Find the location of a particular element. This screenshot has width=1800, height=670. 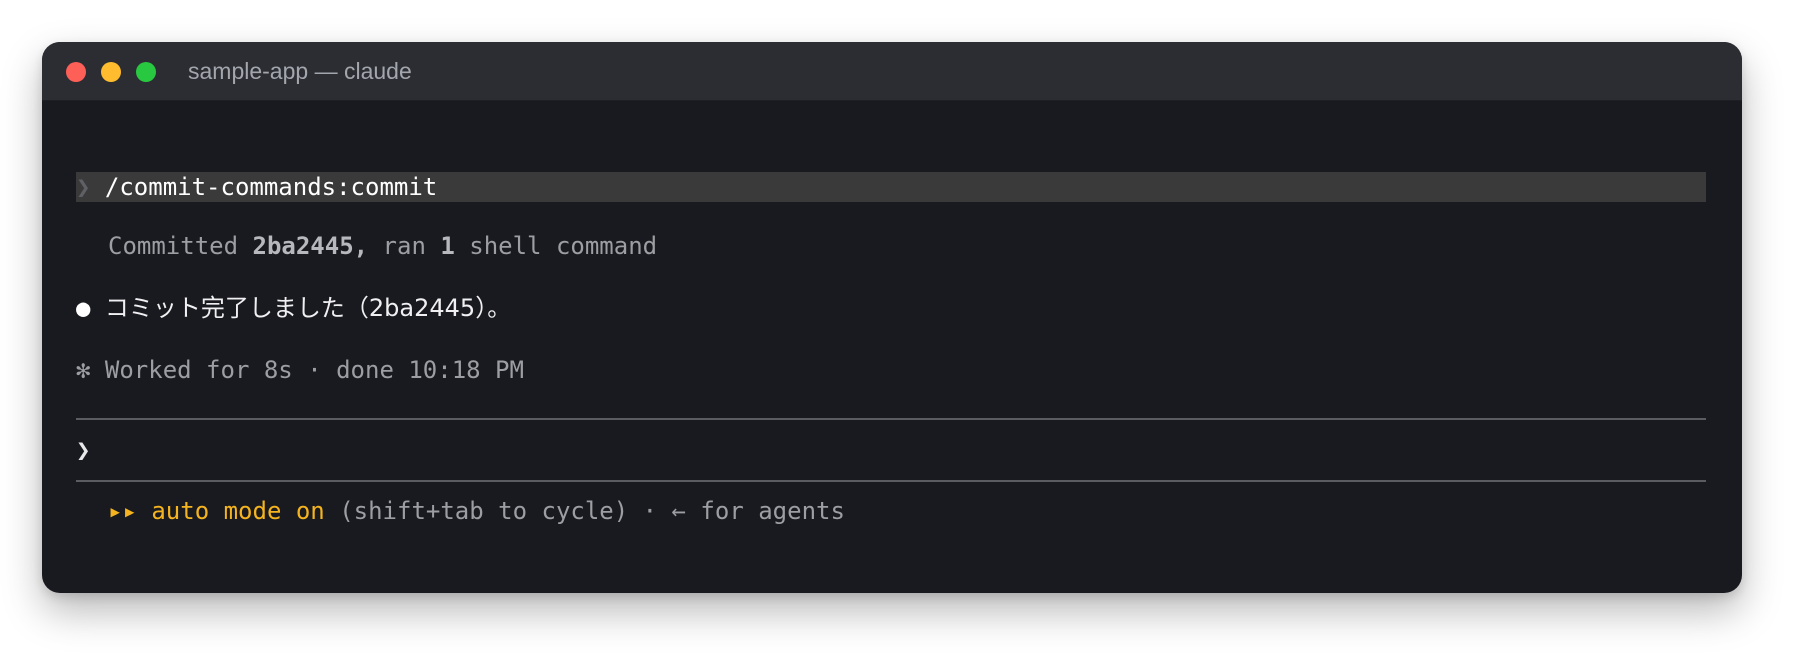

prompt-chevron-icon: ❯ is located at coordinates (83, 187).